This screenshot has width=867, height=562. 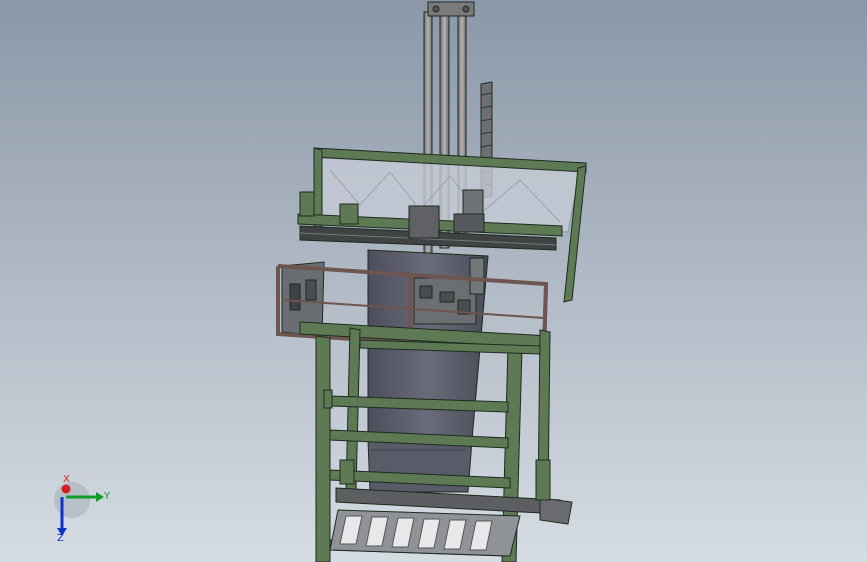 What do you see at coordinates (72, 500) in the screenshot?
I see `triad-origin-shadow` at bounding box center [72, 500].